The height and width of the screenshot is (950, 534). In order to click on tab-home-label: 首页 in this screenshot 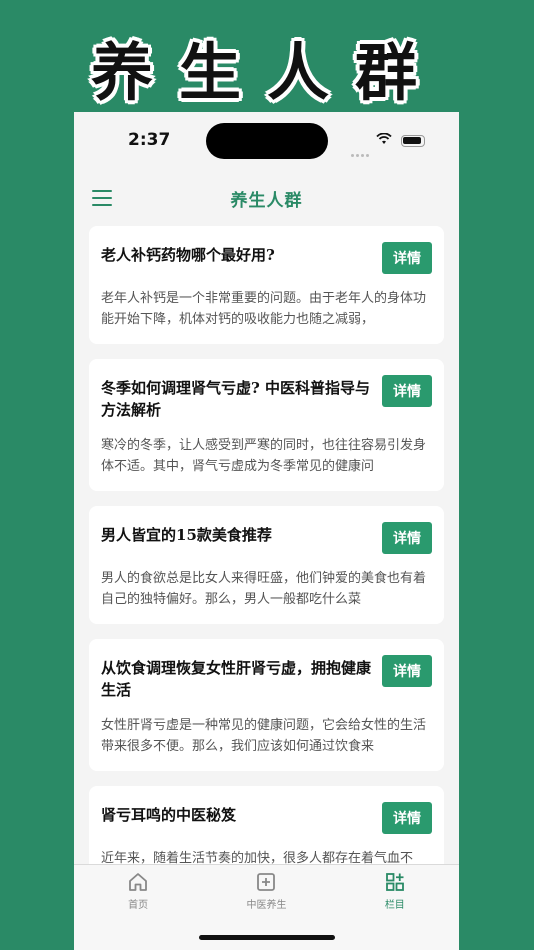, I will do `click(138, 905)`.